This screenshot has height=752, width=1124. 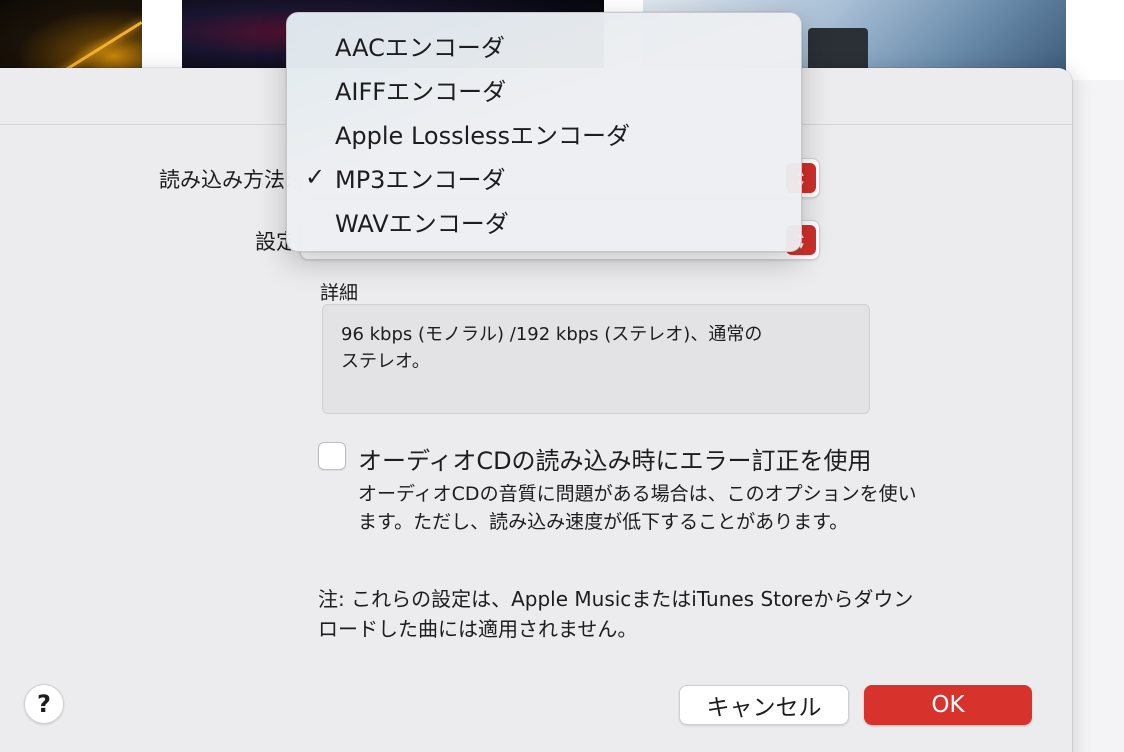 What do you see at coordinates (615, 458) in the screenshot?
I see `error-correction-label: オーディオCDの読み込み時にエラー訂正を使用` at bounding box center [615, 458].